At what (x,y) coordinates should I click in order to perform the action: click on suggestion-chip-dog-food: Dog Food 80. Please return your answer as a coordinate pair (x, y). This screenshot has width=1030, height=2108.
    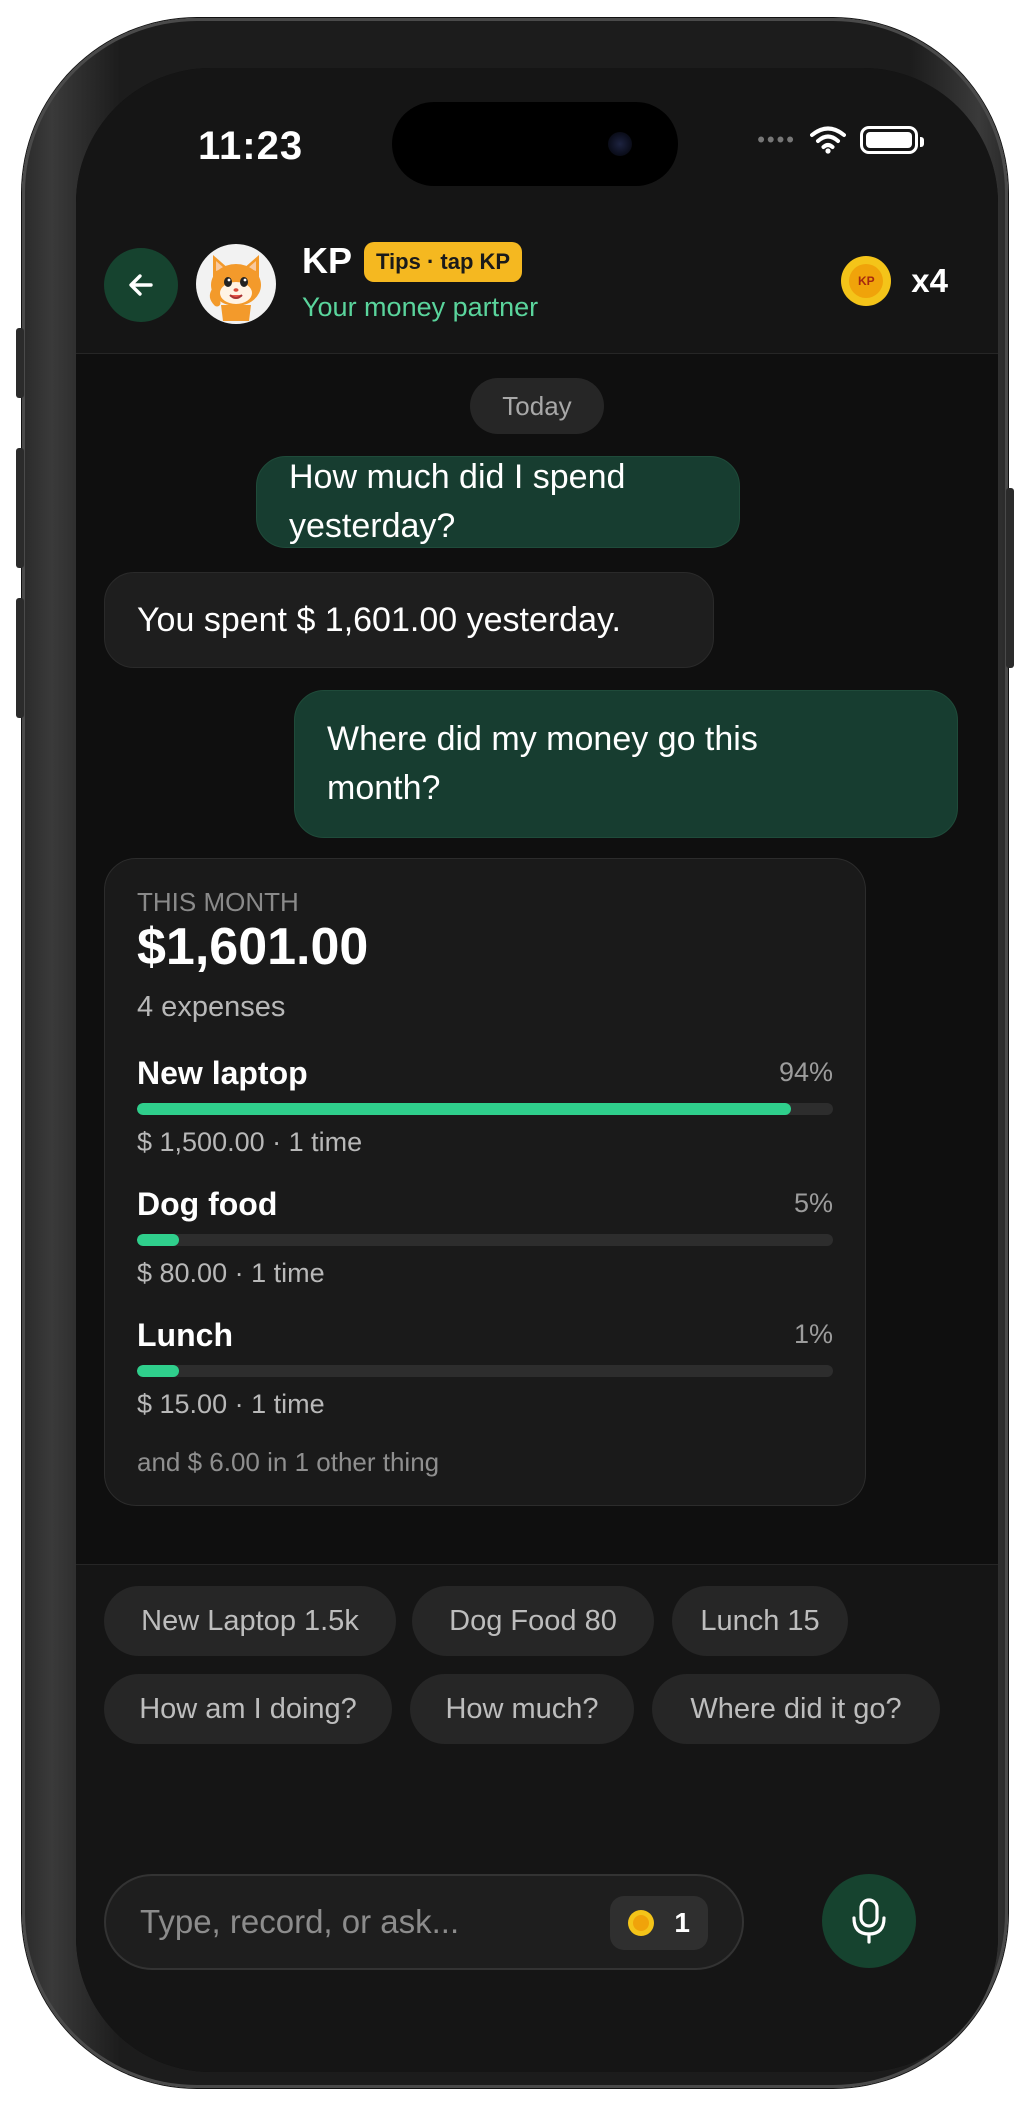
    Looking at the image, I should click on (533, 1621).